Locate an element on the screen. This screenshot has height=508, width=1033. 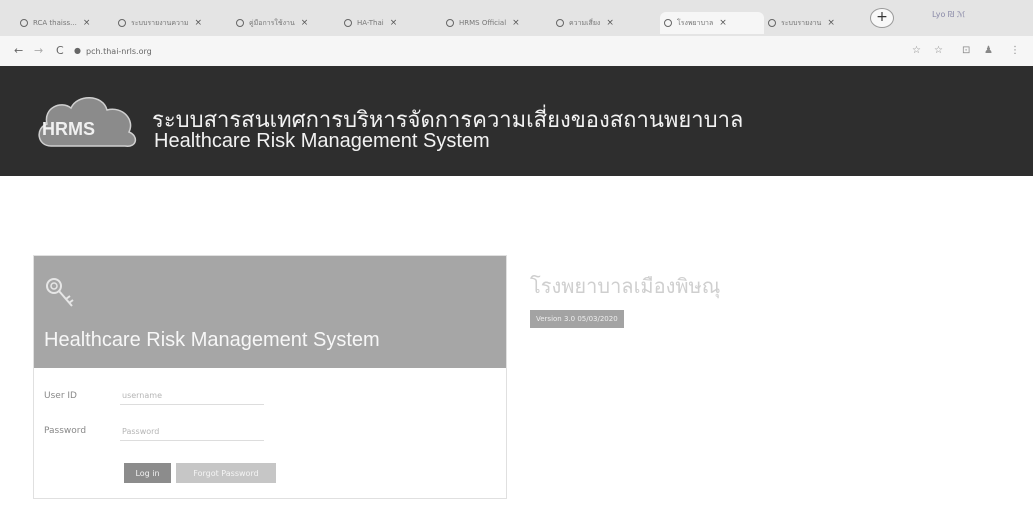
back-arrow-icon: ← is located at coordinates (18, 50).